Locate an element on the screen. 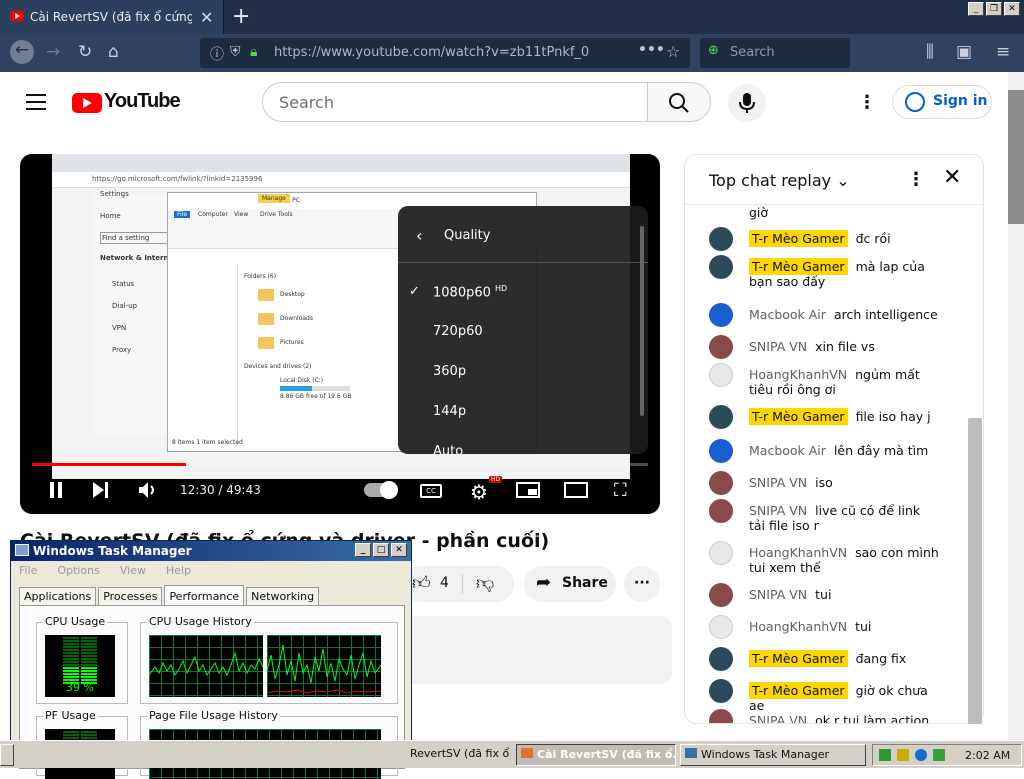 The image size is (1024, 779). browser-tab: Cài RevertSV (đã fix ổ cứng và dr ✕ is located at coordinates (112, 17).